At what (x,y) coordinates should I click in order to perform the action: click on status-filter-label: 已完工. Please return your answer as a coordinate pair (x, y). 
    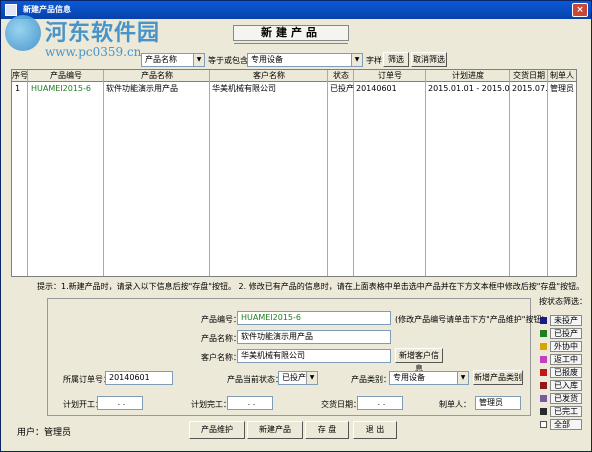
    Looking at the image, I should click on (566, 411).